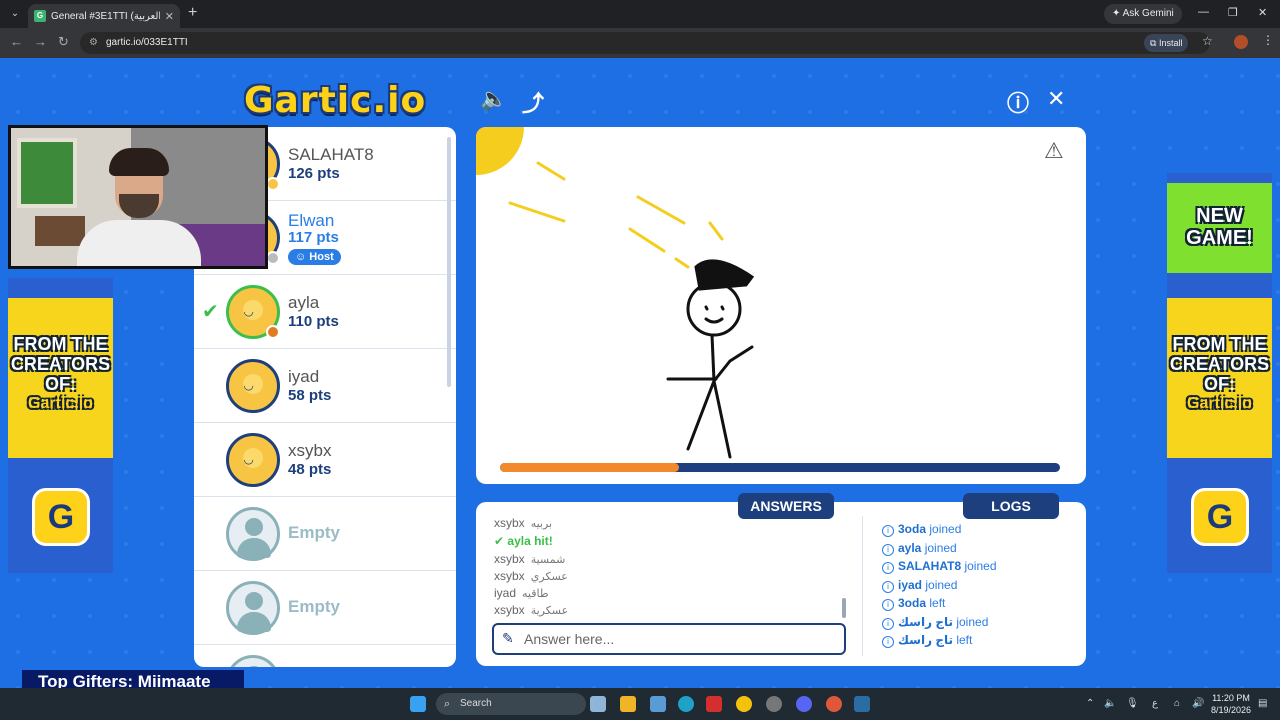  Describe the element at coordinates (139, 243) in the screenshot. I see `cam-person-body` at that location.